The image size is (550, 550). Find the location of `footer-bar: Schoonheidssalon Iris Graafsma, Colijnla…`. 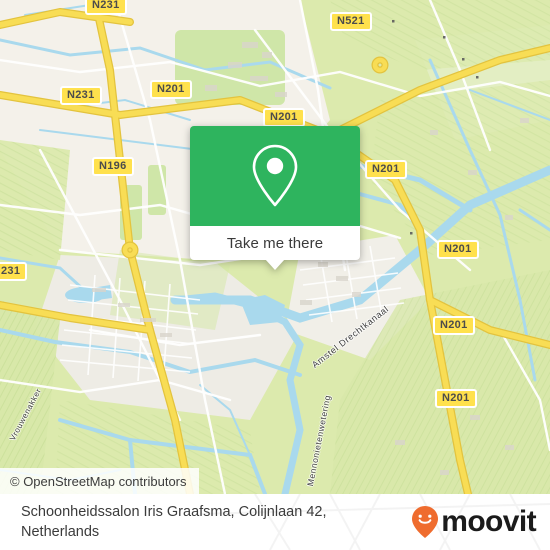

footer-bar: Schoonheidssalon Iris Graafsma, Colijnla… is located at coordinates (275, 522).